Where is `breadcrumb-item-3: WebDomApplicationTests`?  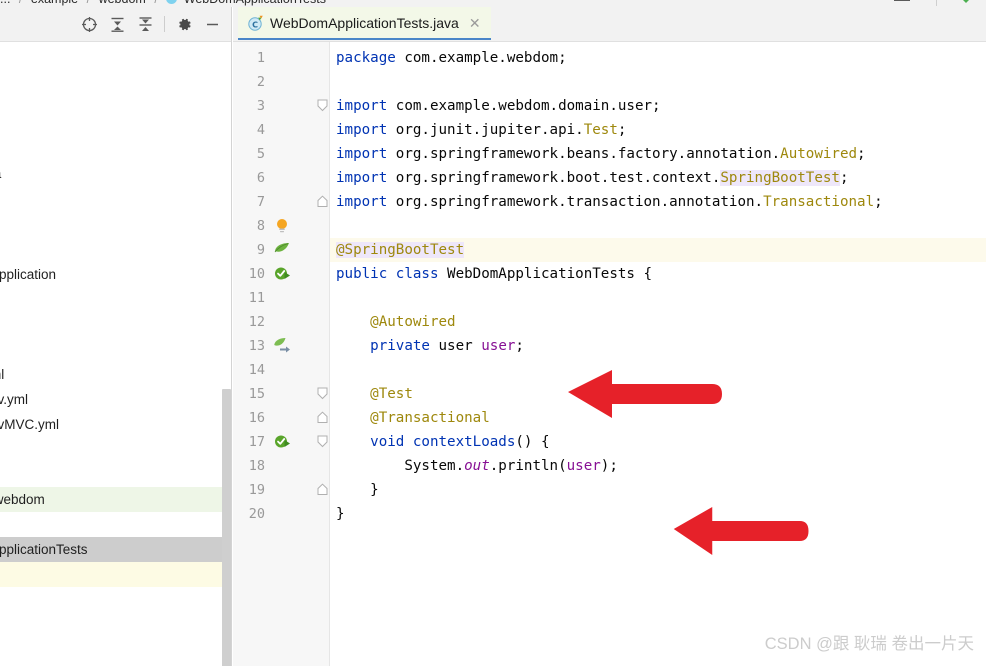 breadcrumb-item-3: WebDomApplicationTests is located at coordinates (255, 3).